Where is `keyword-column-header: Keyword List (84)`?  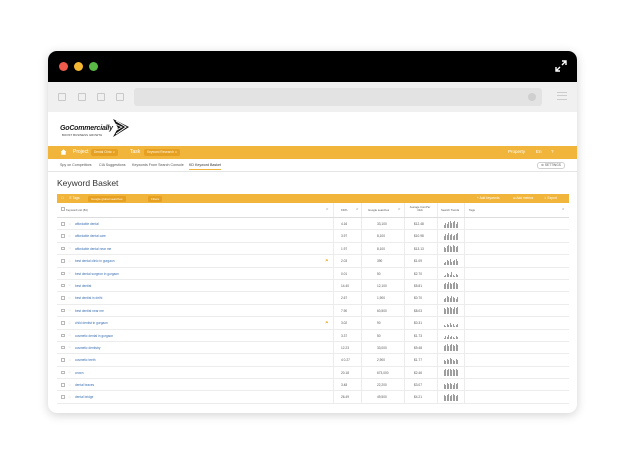
keyword-column-header: Keyword List (84) is located at coordinates (77, 210).